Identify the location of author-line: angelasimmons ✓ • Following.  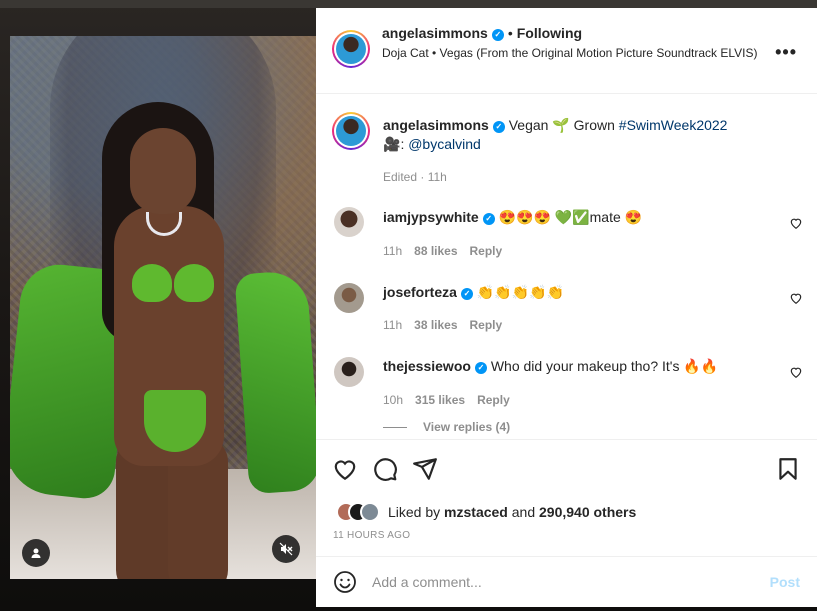
(482, 33).